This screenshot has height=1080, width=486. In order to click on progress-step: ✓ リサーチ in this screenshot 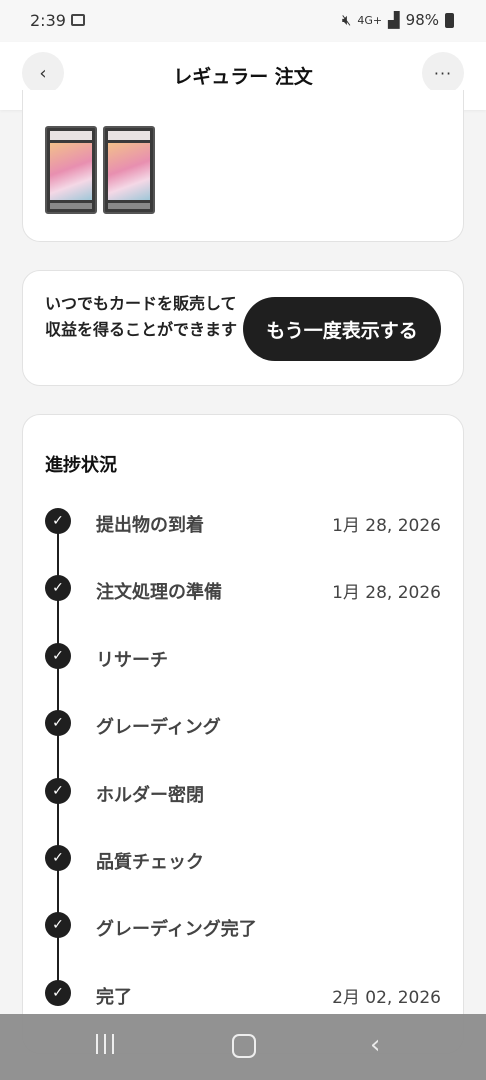, I will do `click(243, 658)`.